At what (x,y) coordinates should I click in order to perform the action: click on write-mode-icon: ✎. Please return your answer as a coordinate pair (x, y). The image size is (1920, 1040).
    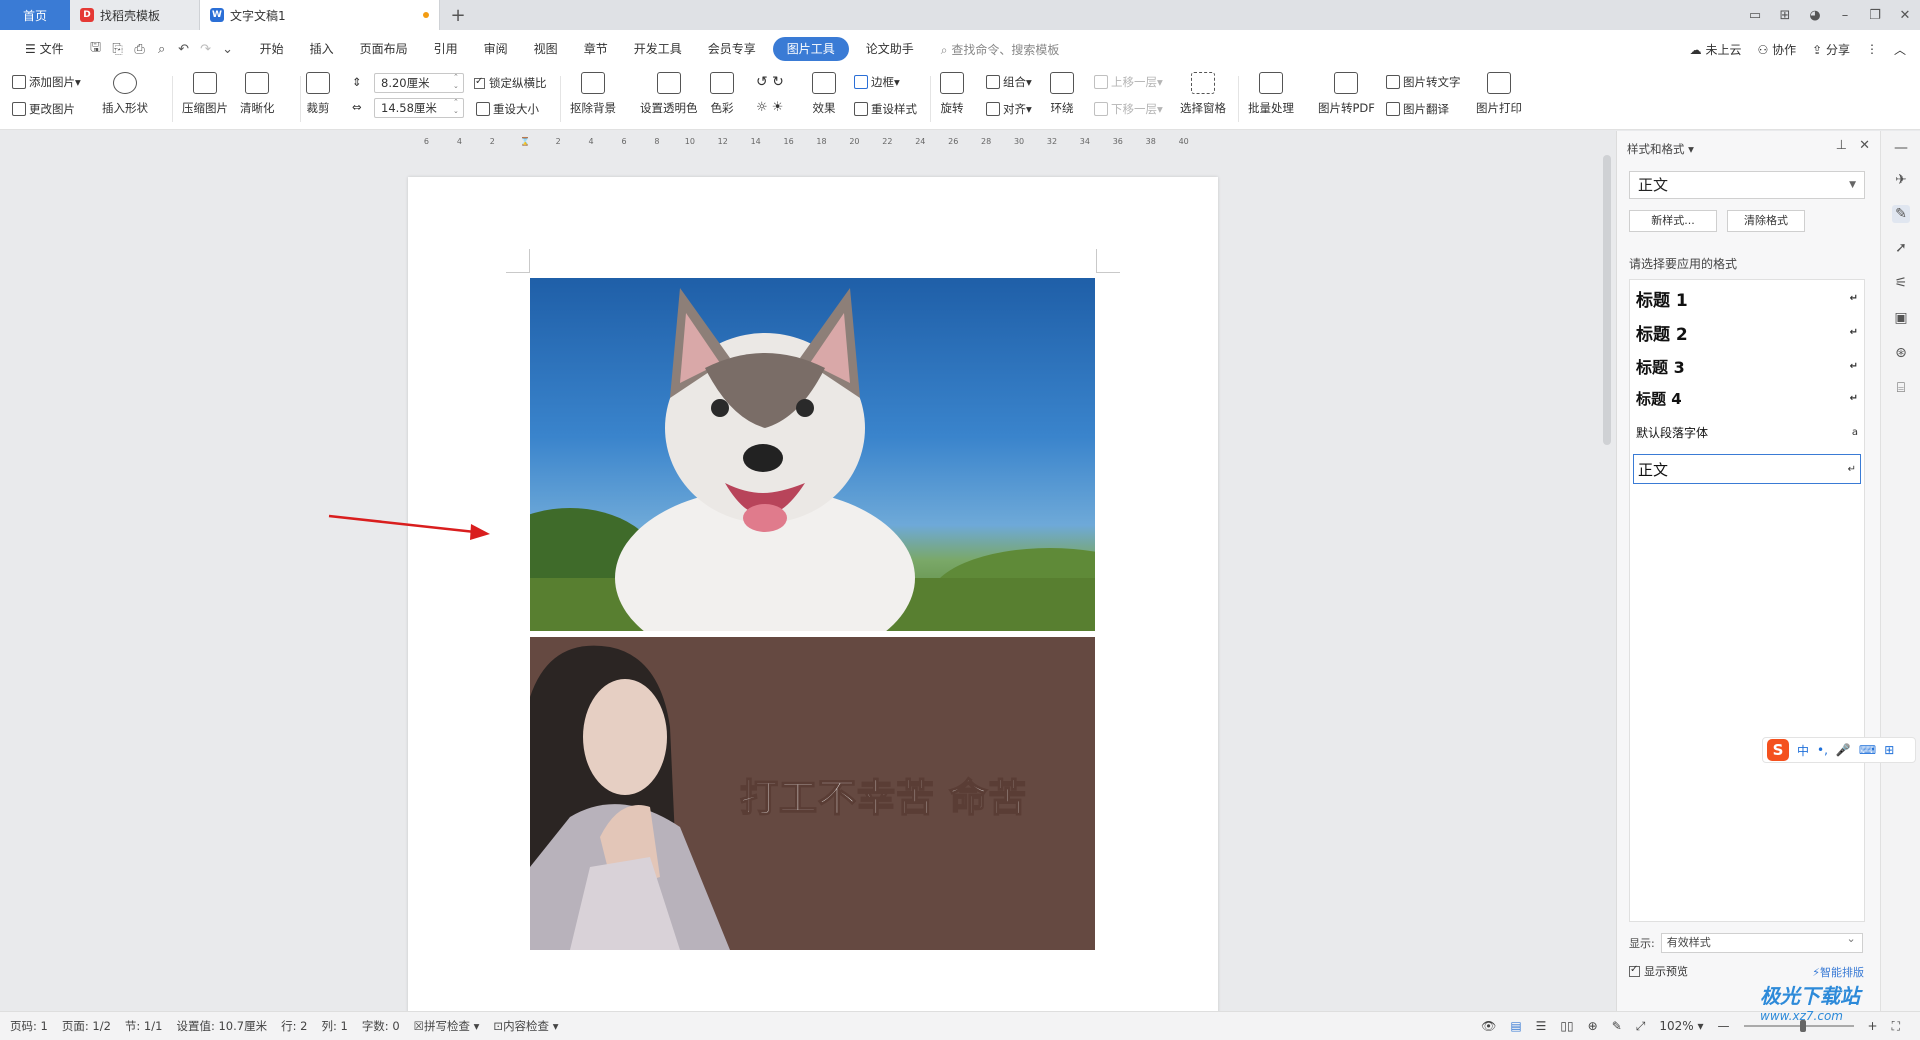
    Looking at the image, I should click on (1617, 1026).